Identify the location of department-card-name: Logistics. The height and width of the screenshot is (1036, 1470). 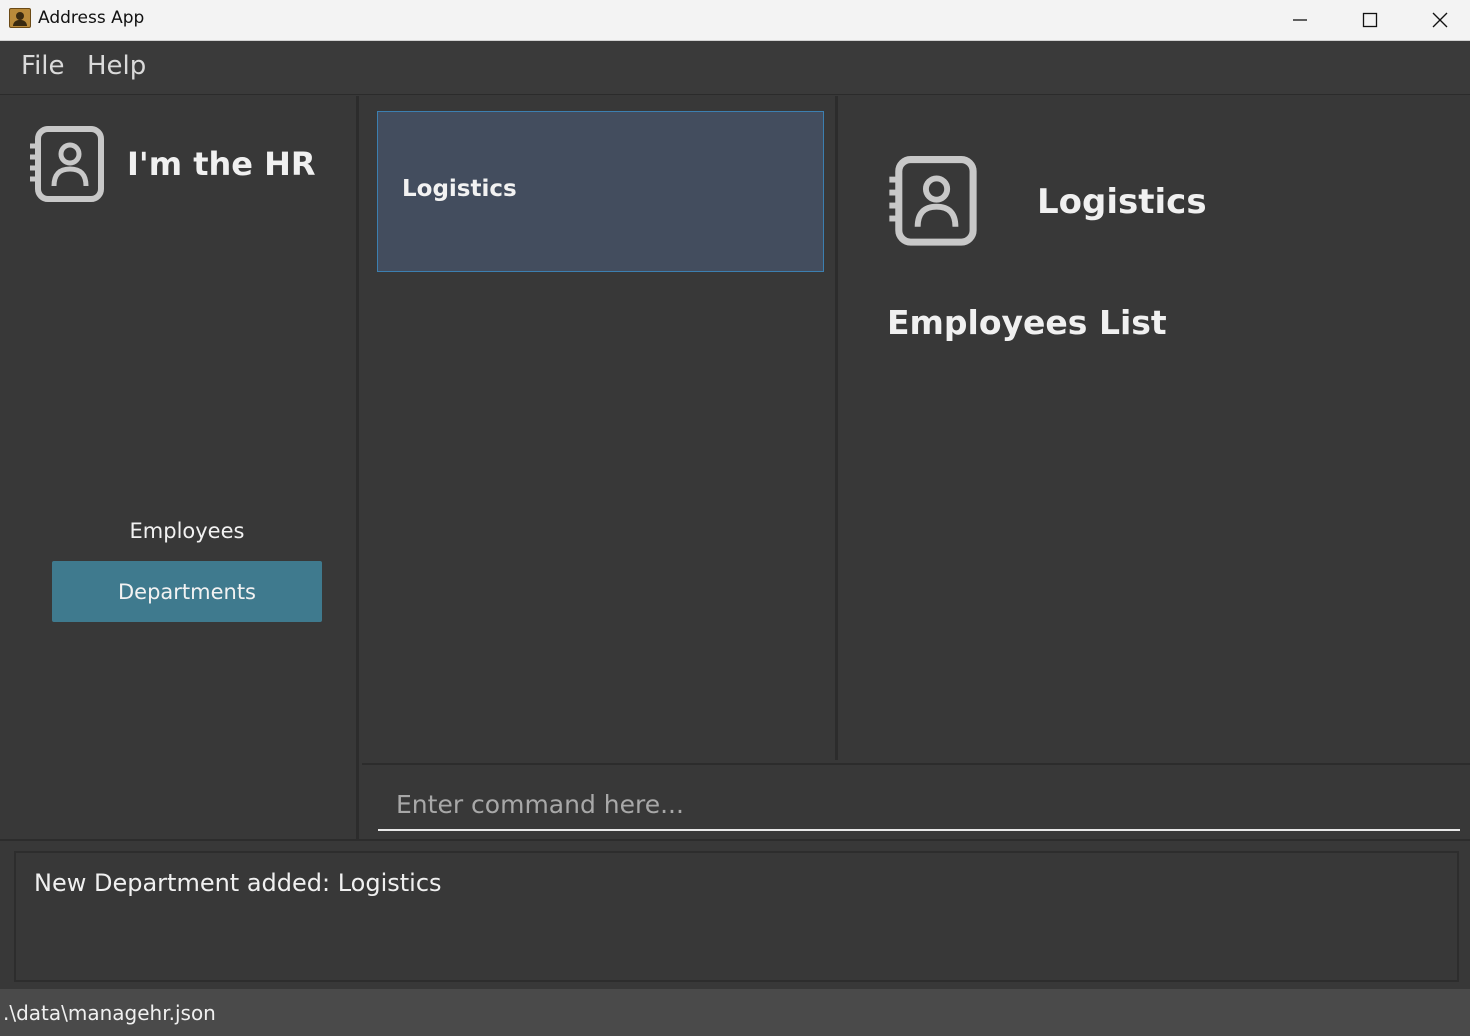
(459, 189).